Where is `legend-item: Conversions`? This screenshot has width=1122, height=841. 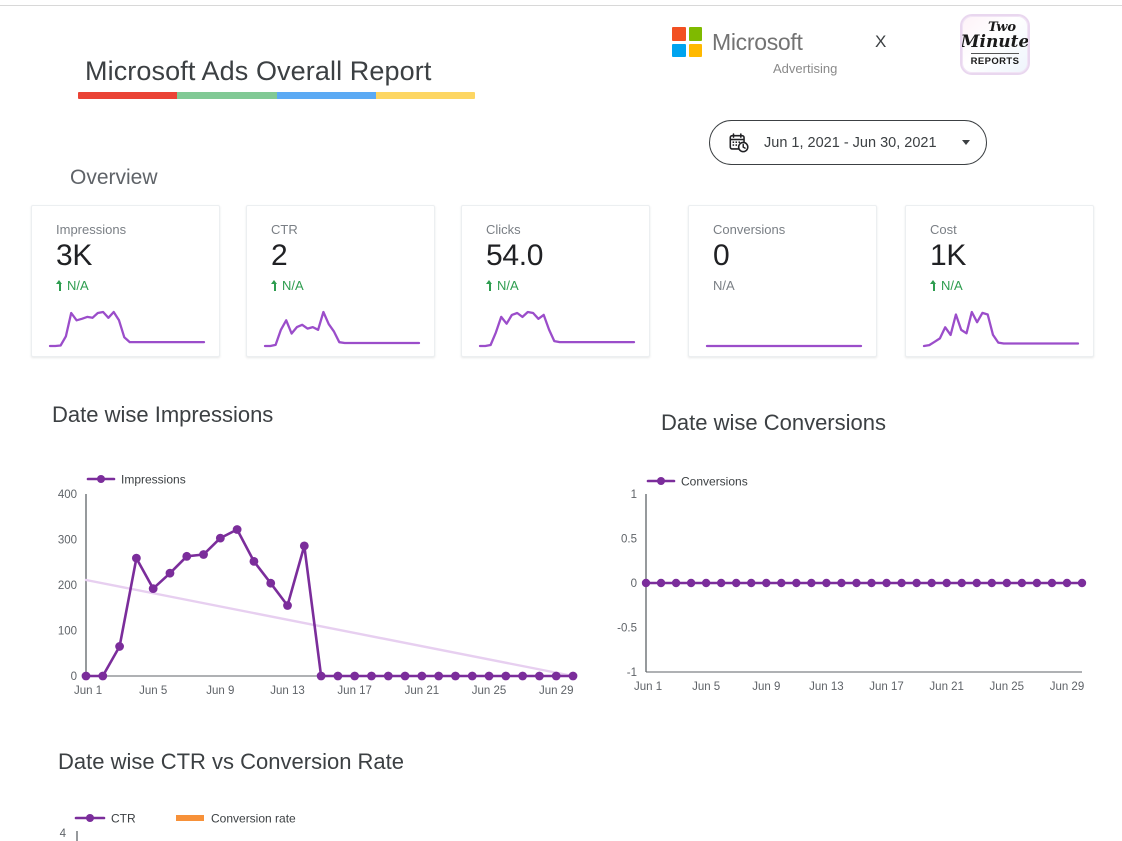 legend-item: Conversions is located at coordinates (697, 482).